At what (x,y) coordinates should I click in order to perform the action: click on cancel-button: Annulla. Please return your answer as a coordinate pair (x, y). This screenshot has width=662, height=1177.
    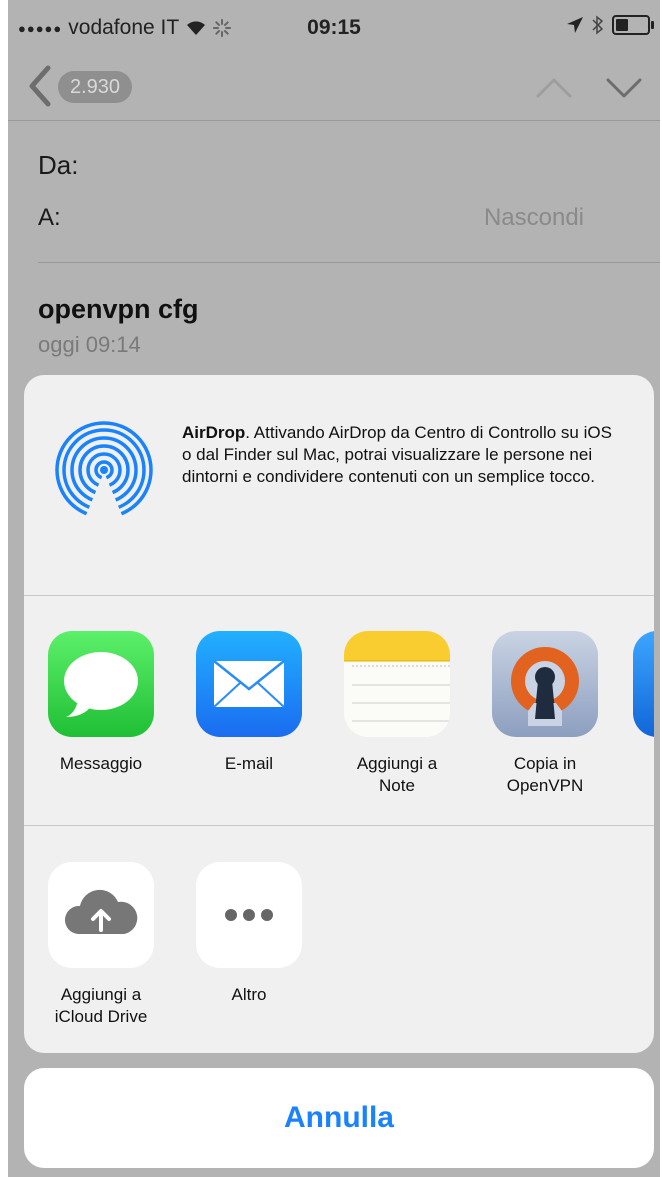
    Looking at the image, I should click on (339, 1118).